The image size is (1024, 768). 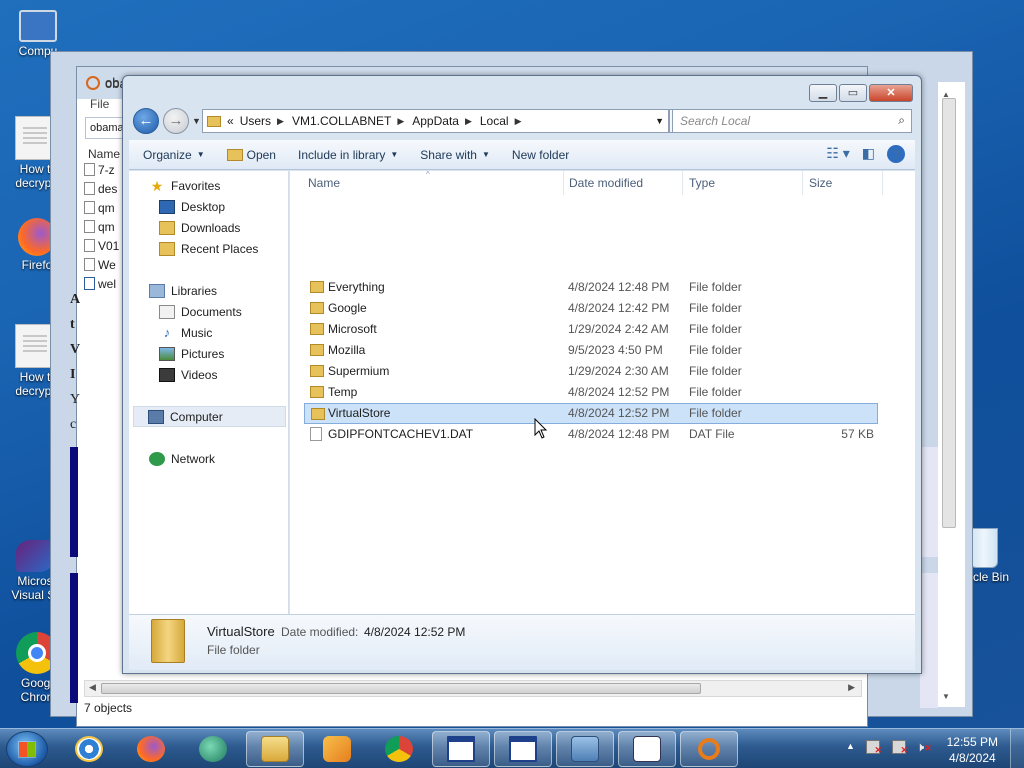 What do you see at coordinates (647, 749) in the screenshot?
I see `taskbar-notepad` at bounding box center [647, 749].